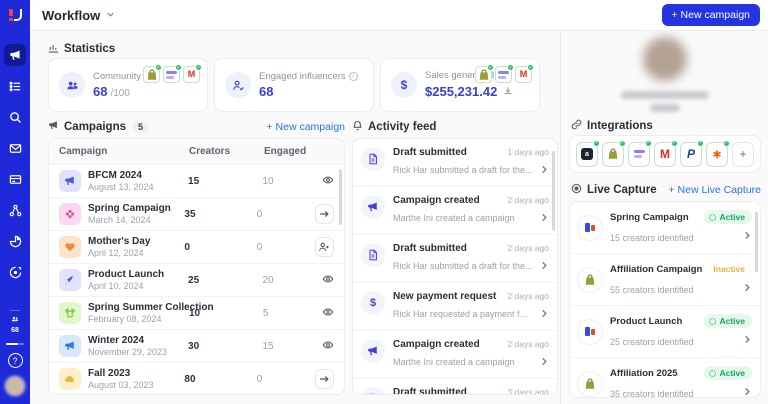 Image resolution: width=768 pixels, height=404 pixels. What do you see at coordinates (714, 190) in the screenshot?
I see `new-live-capture-link: + New Live Capture` at bounding box center [714, 190].